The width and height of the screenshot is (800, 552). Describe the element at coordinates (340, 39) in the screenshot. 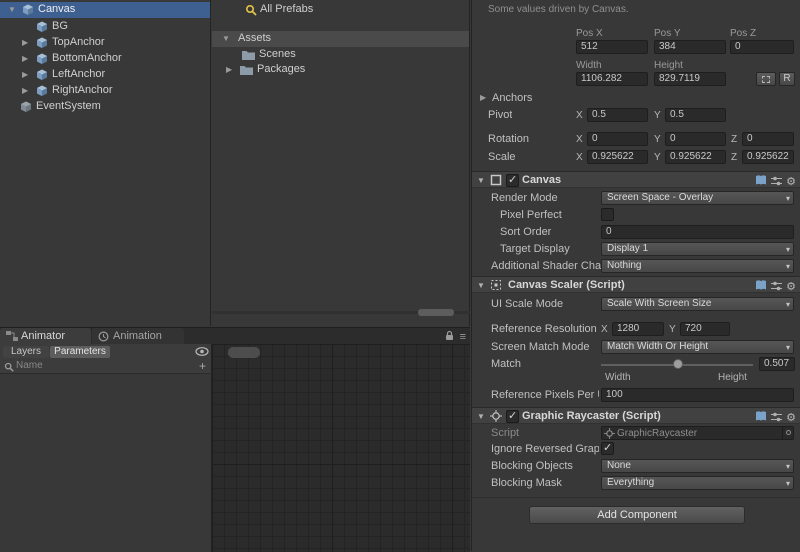

I see `project-folder-assets: ▼ Assets` at that location.